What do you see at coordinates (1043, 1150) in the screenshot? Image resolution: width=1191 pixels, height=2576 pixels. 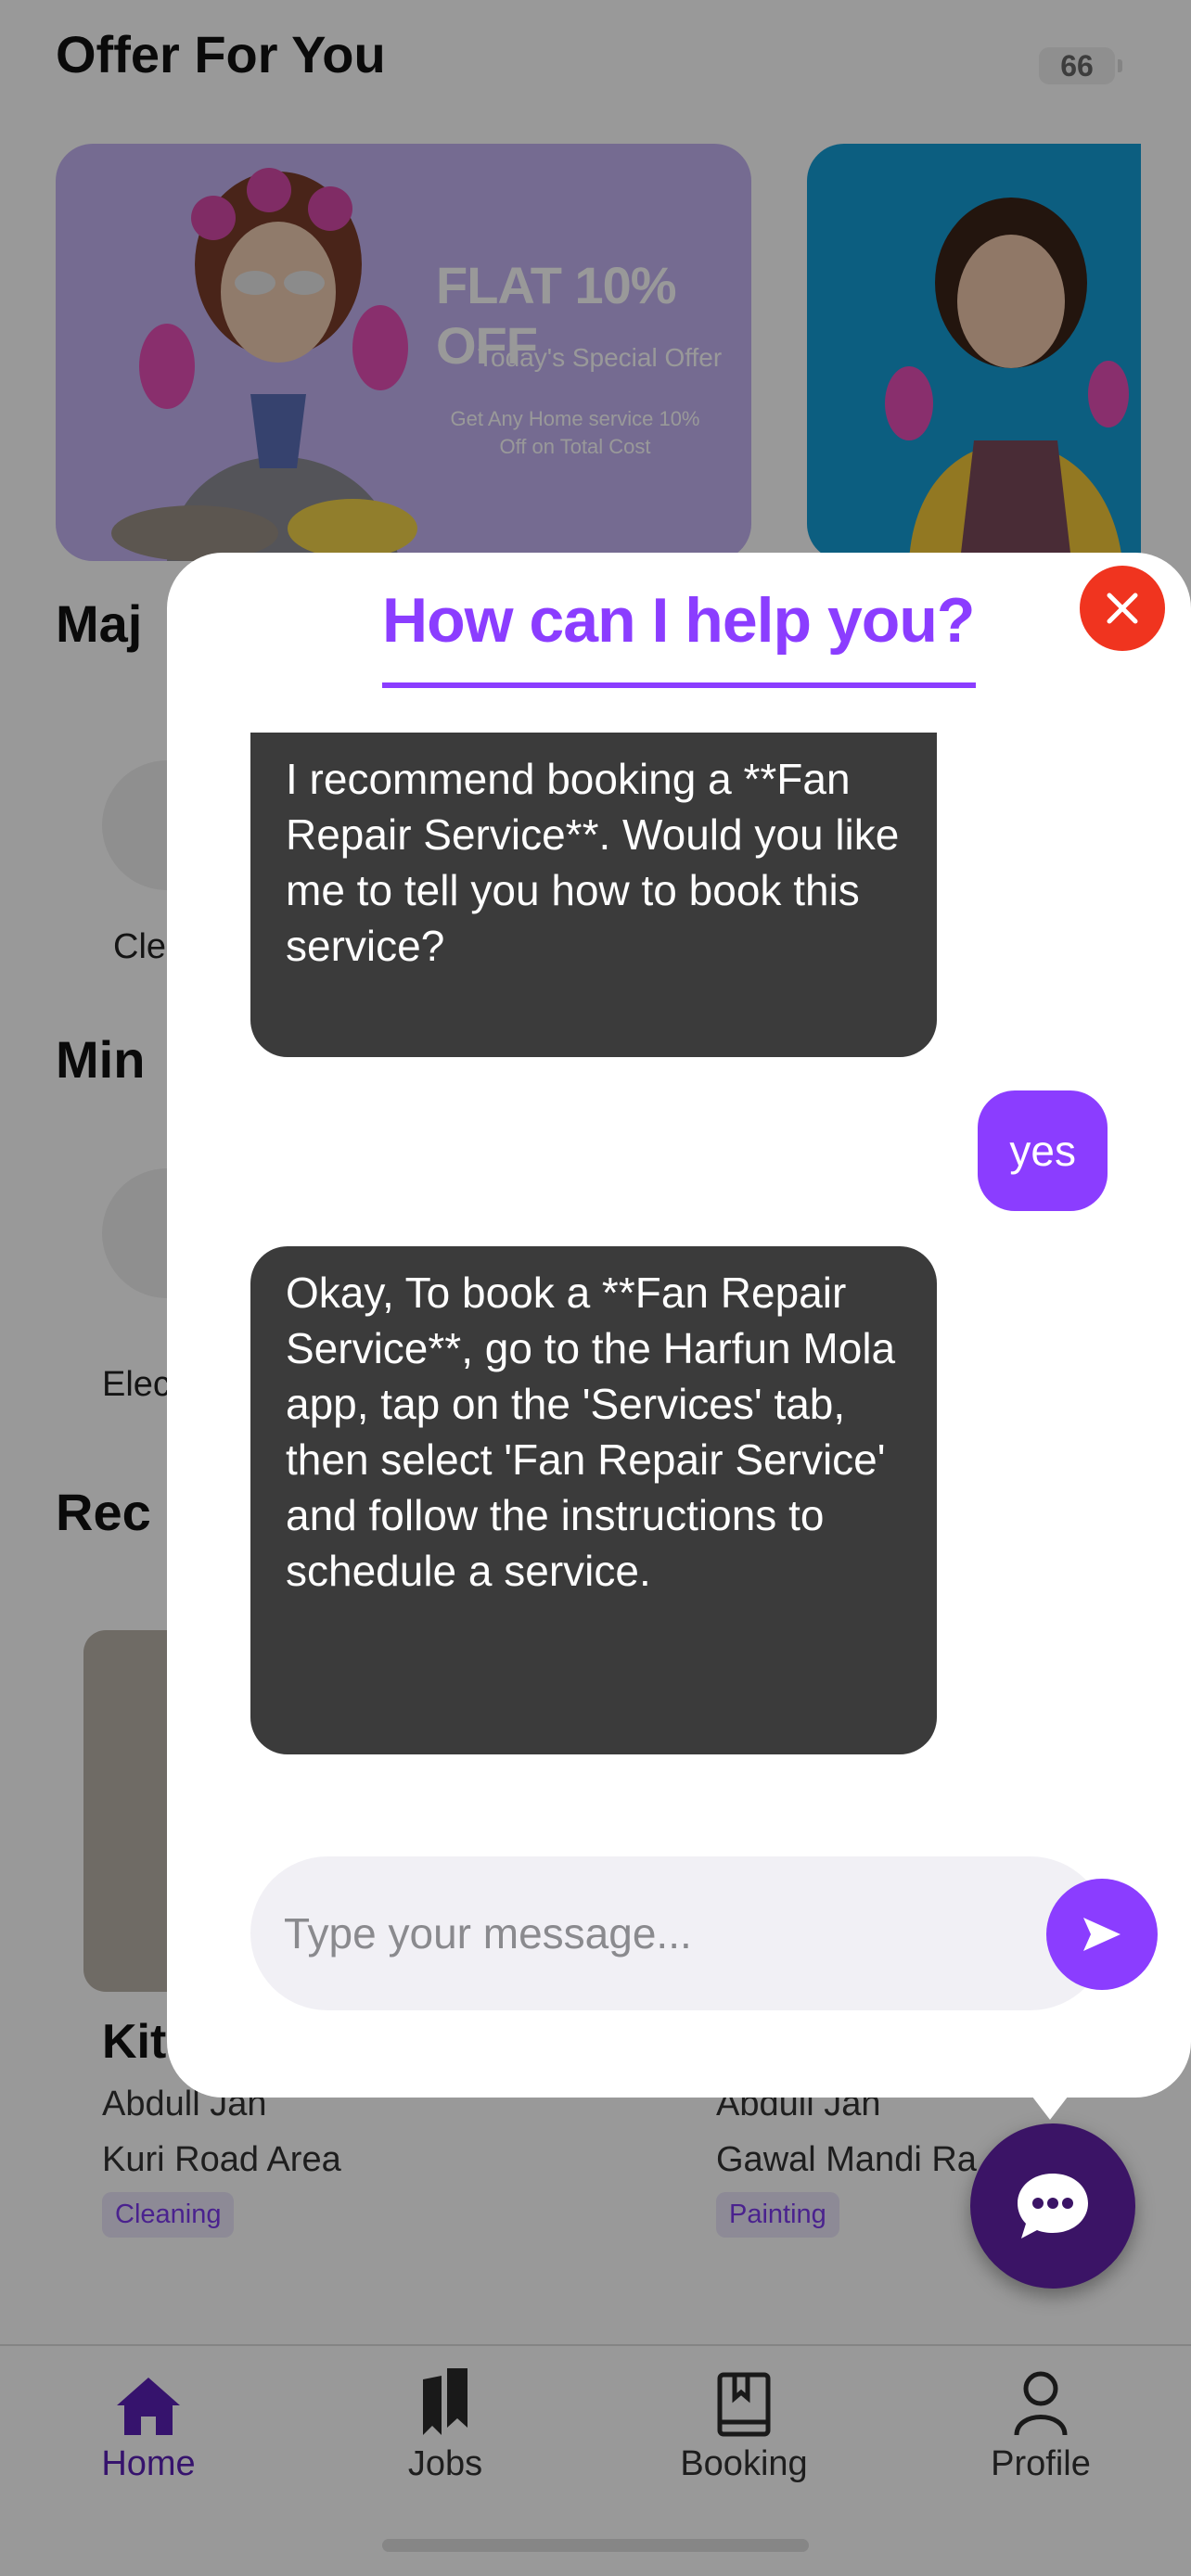 I see `user-message: yes` at bounding box center [1043, 1150].